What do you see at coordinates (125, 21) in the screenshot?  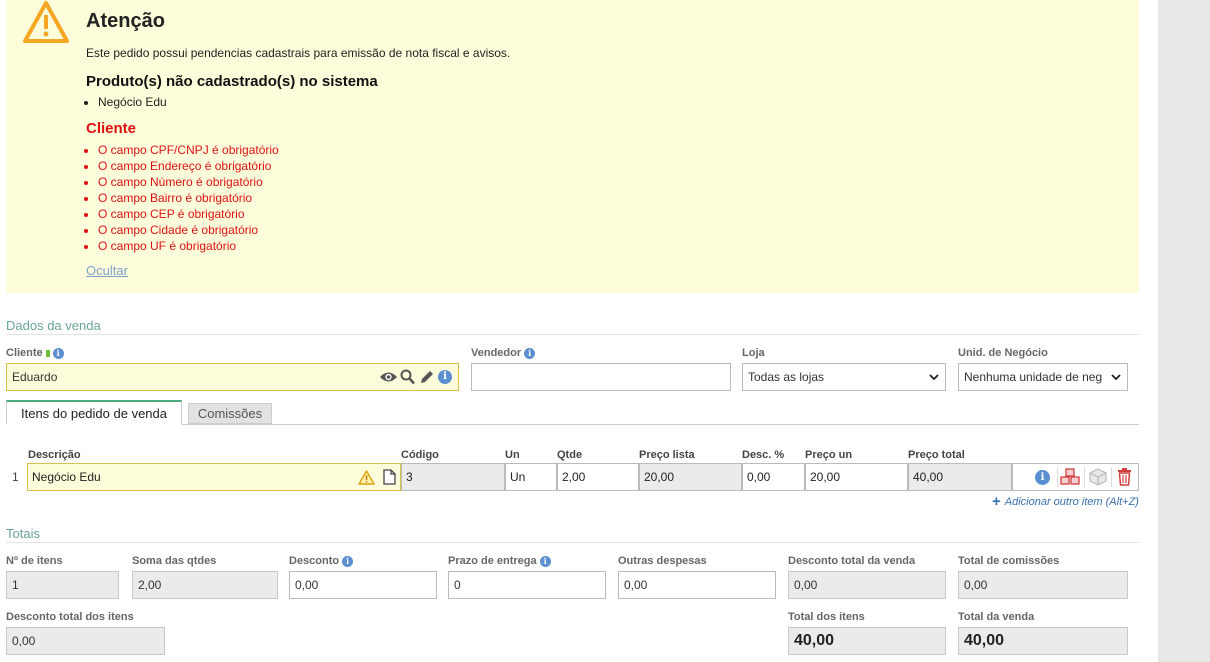 I see `alert-title: Atenção` at bounding box center [125, 21].